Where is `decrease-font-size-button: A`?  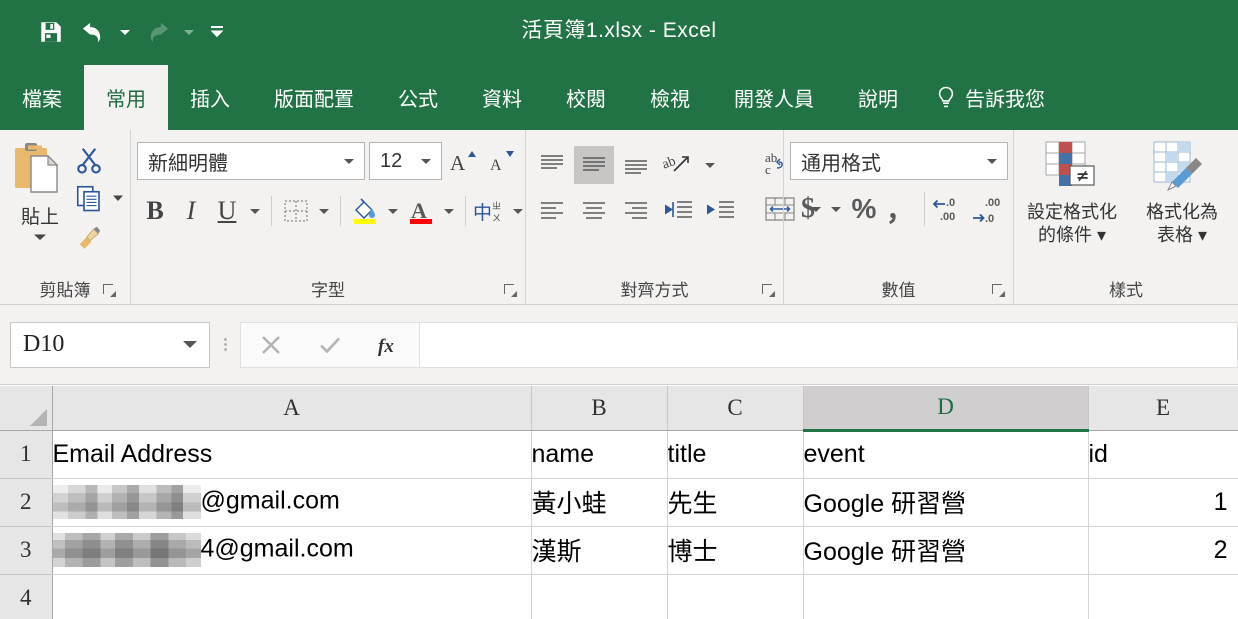
decrease-font-size-button: A is located at coordinates (501, 161).